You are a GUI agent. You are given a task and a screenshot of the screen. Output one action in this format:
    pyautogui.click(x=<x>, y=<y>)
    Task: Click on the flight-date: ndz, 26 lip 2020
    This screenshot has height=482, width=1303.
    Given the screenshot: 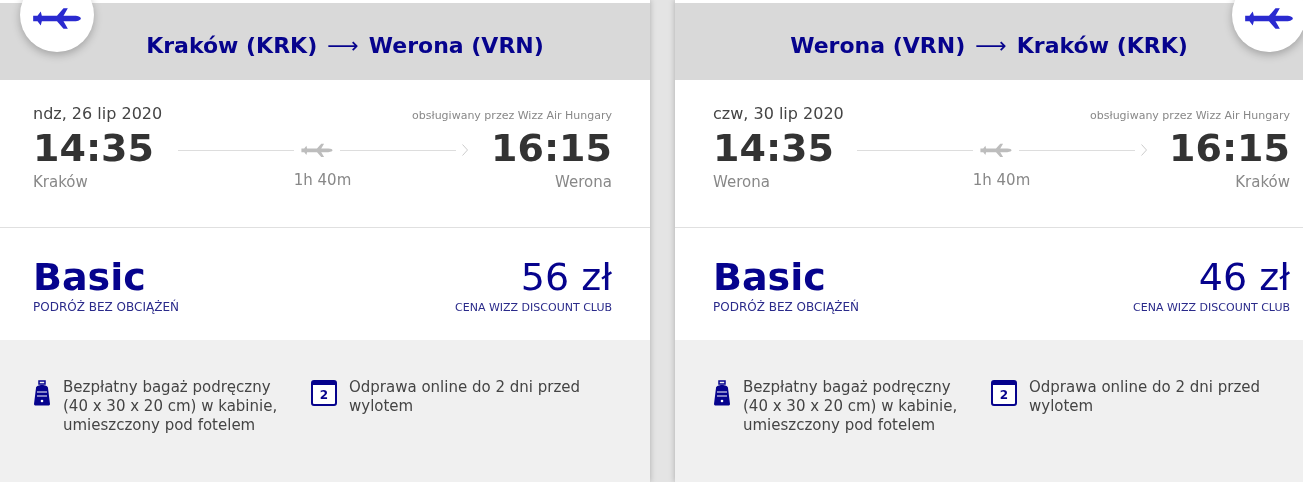 What is the action you would take?
    pyautogui.click(x=98, y=113)
    